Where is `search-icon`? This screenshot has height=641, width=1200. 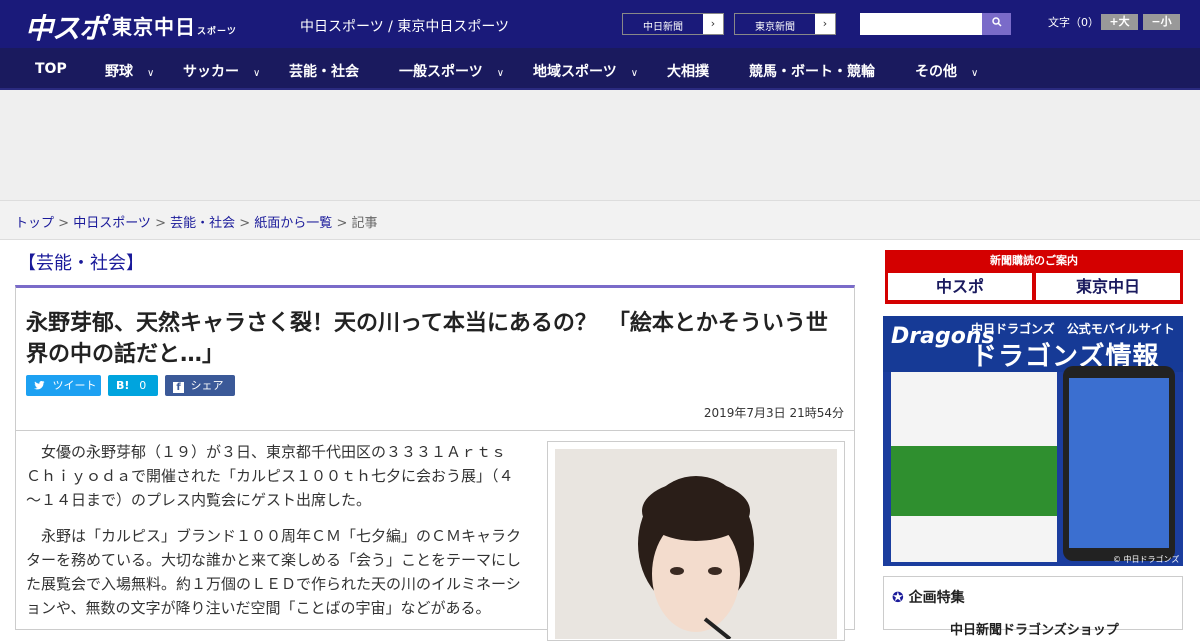 search-icon is located at coordinates (996, 22).